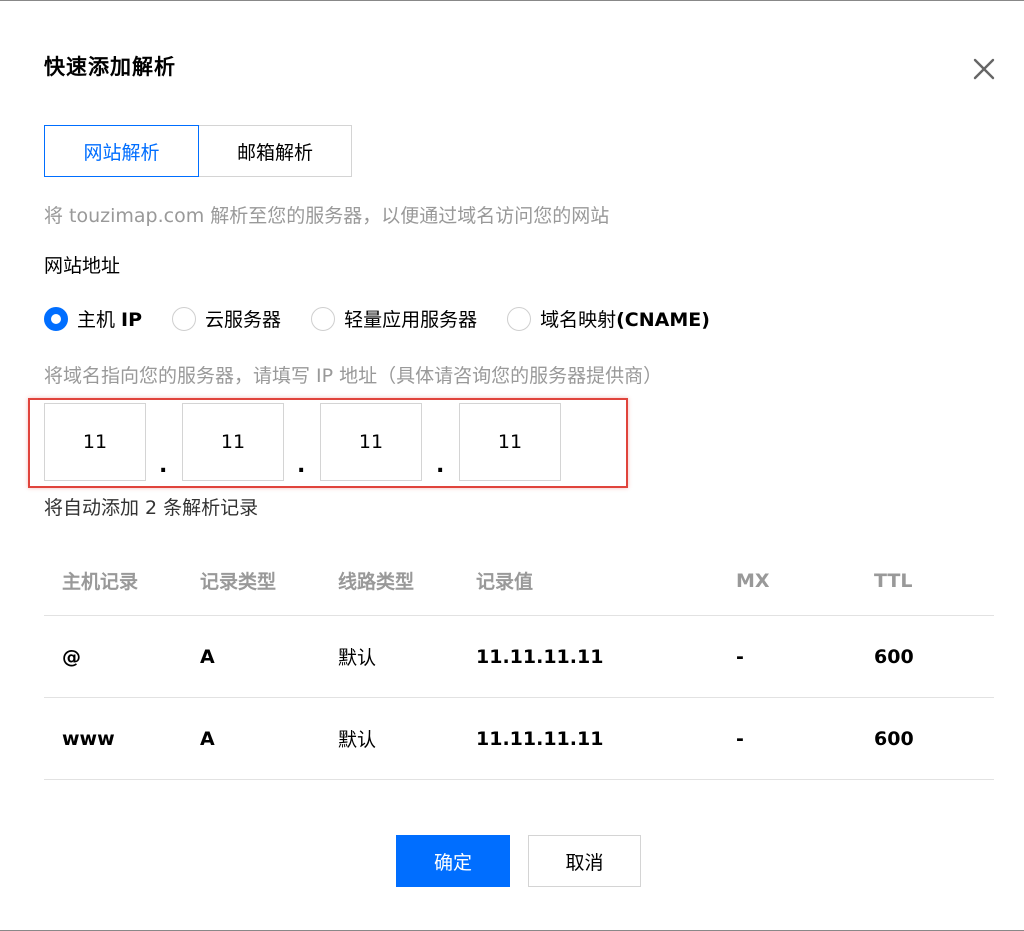 This screenshot has width=1024, height=931. I want to click on table-row: www A 默认 11.11.11.11 - 600, so click(519, 739).